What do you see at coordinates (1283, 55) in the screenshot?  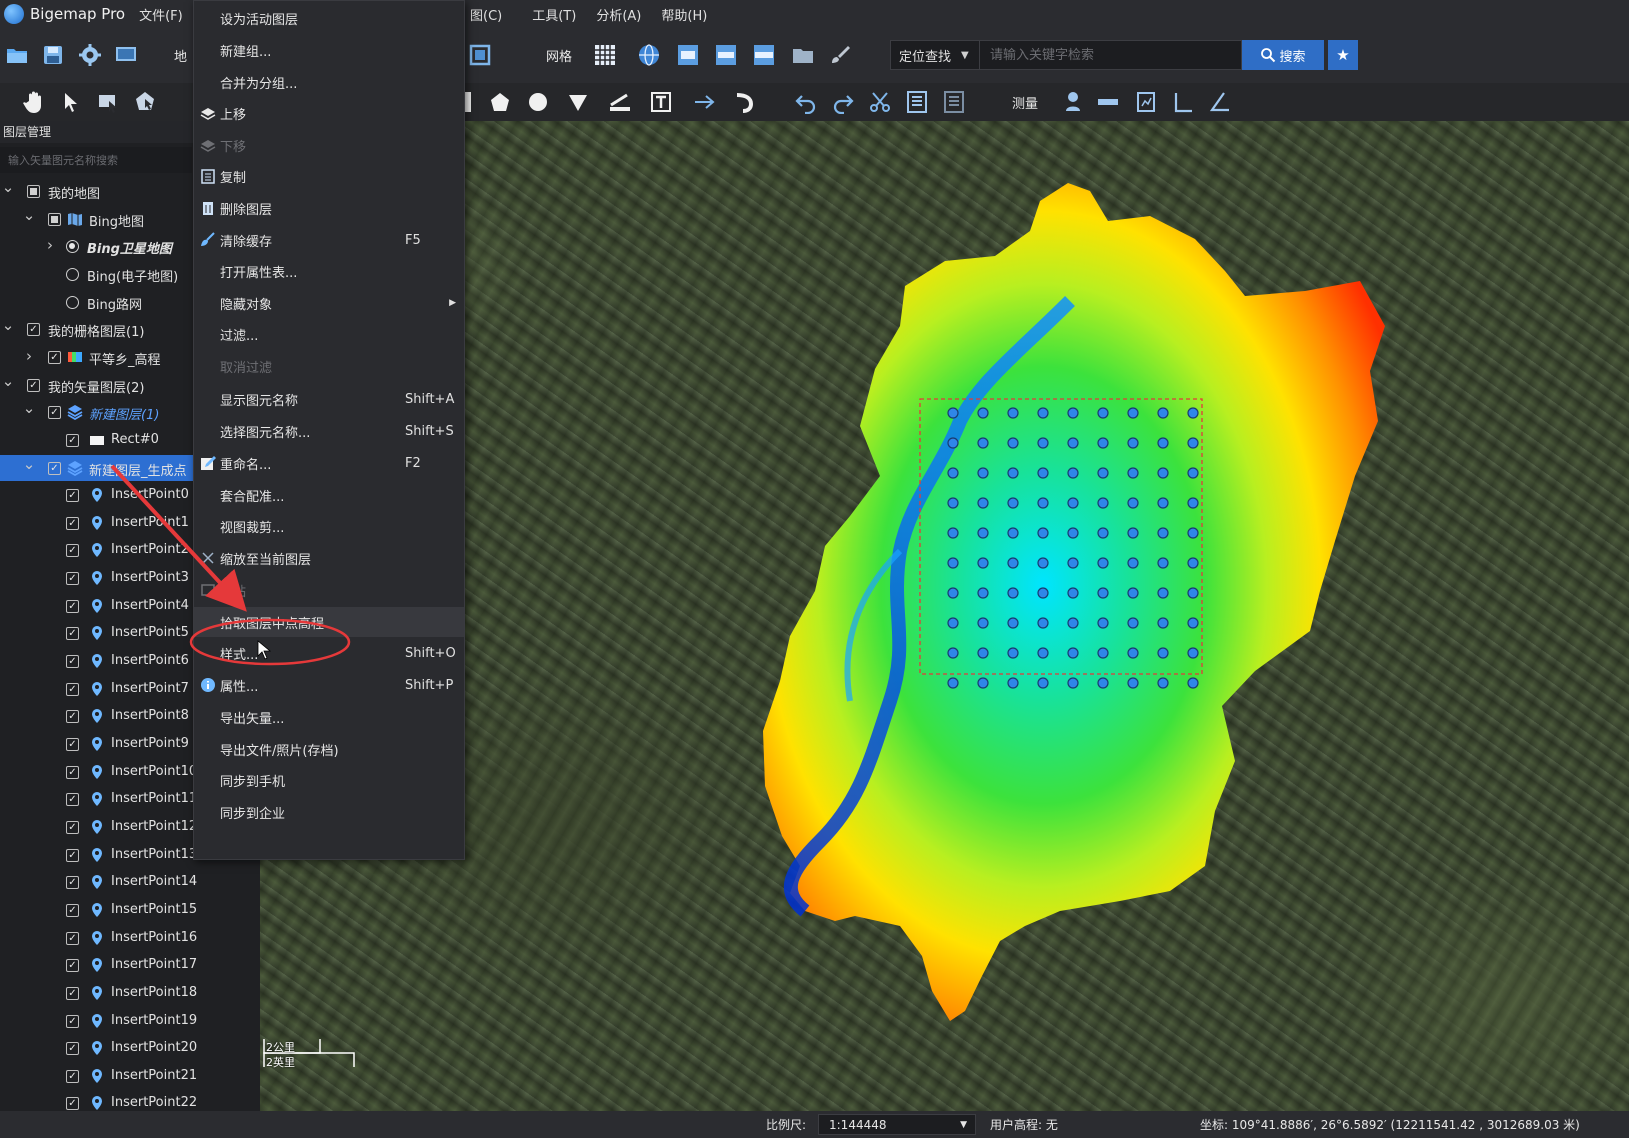 I see `search-button: 搜索` at bounding box center [1283, 55].